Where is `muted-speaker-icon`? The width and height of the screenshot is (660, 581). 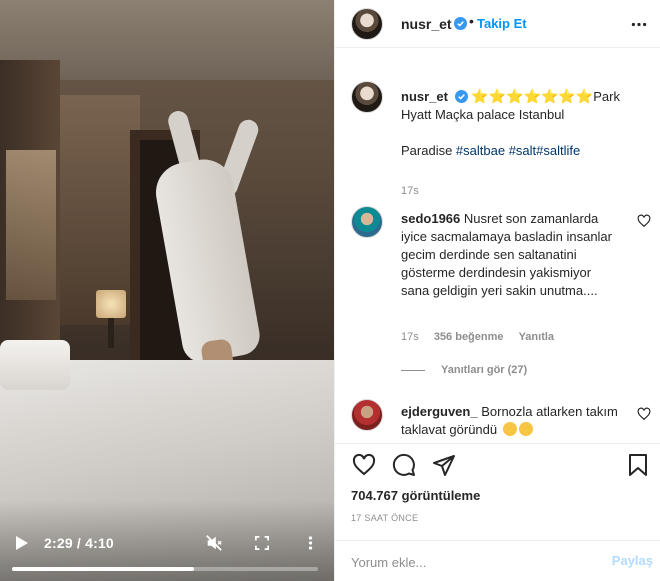 muted-speaker-icon is located at coordinates (214, 543).